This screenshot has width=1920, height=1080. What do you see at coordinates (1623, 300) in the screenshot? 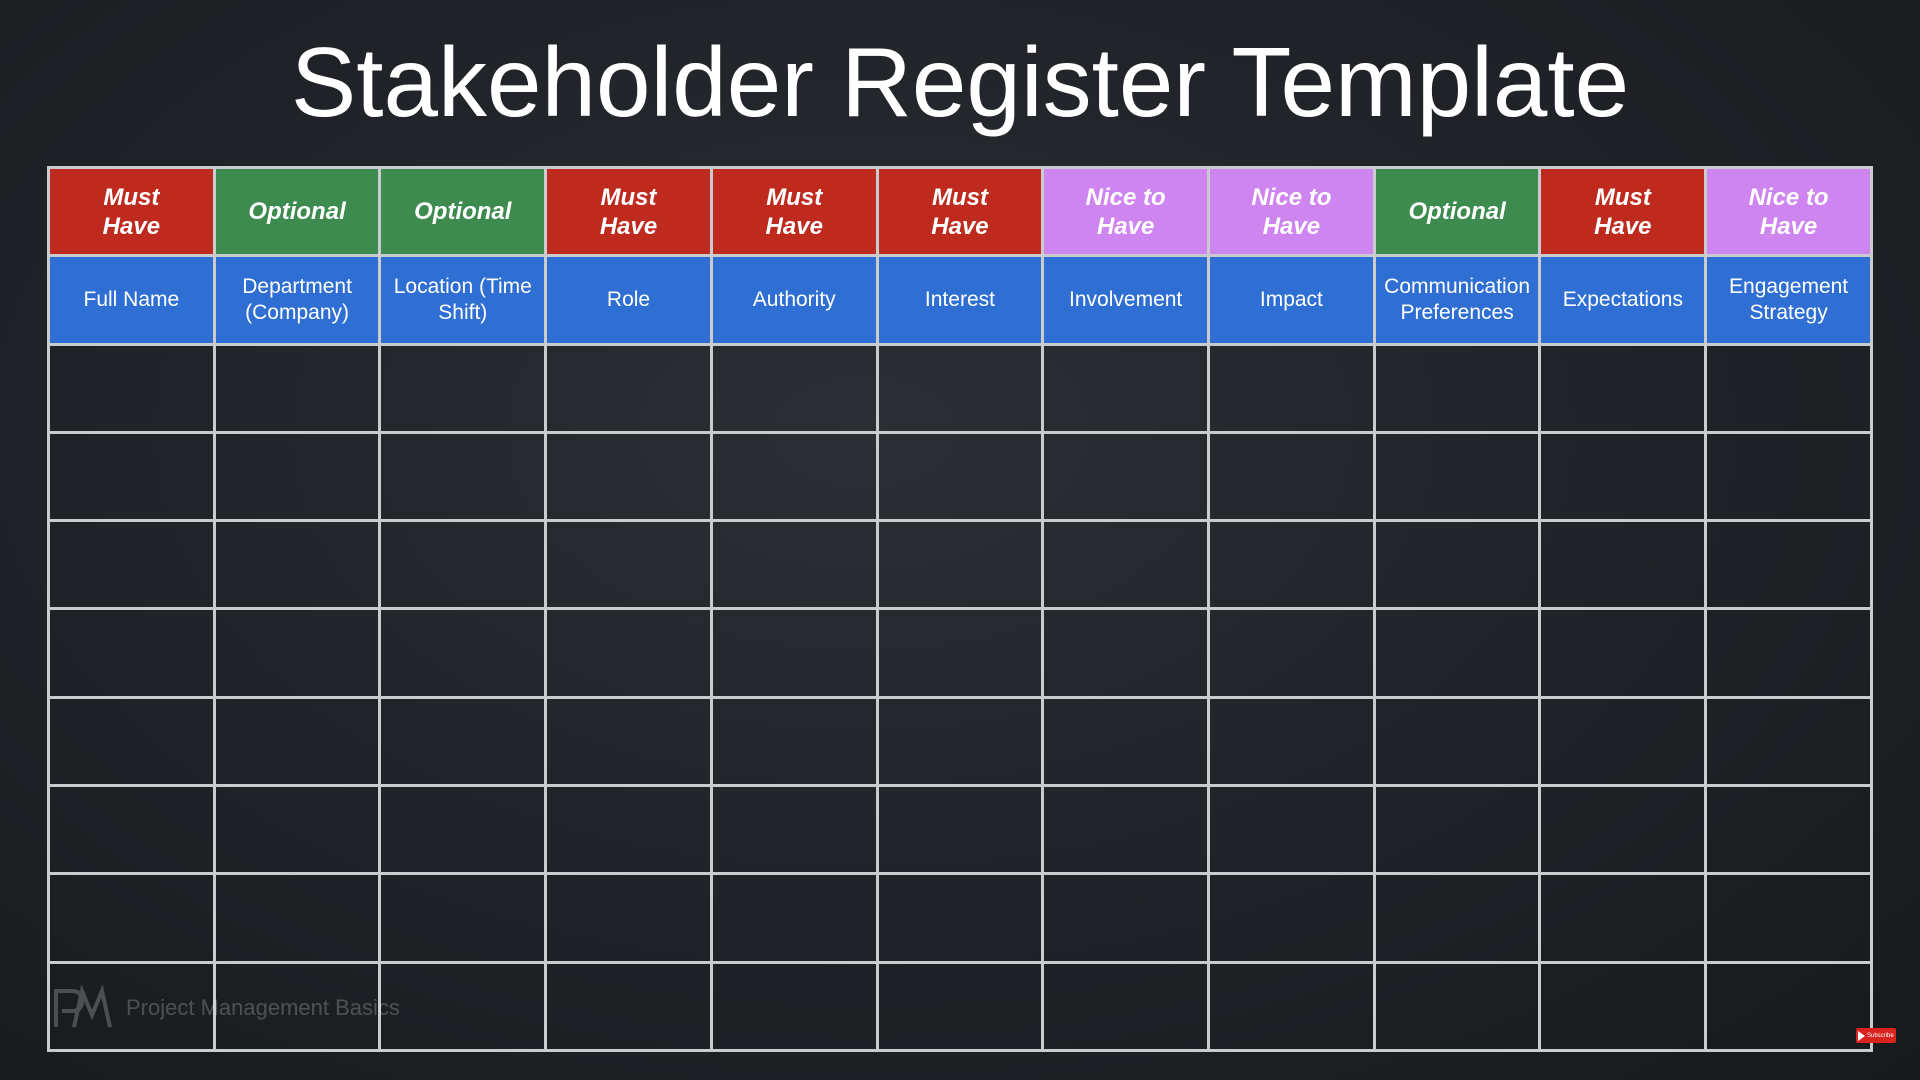
I see `column-header-expectations: Expectations` at bounding box center [1623, 300].